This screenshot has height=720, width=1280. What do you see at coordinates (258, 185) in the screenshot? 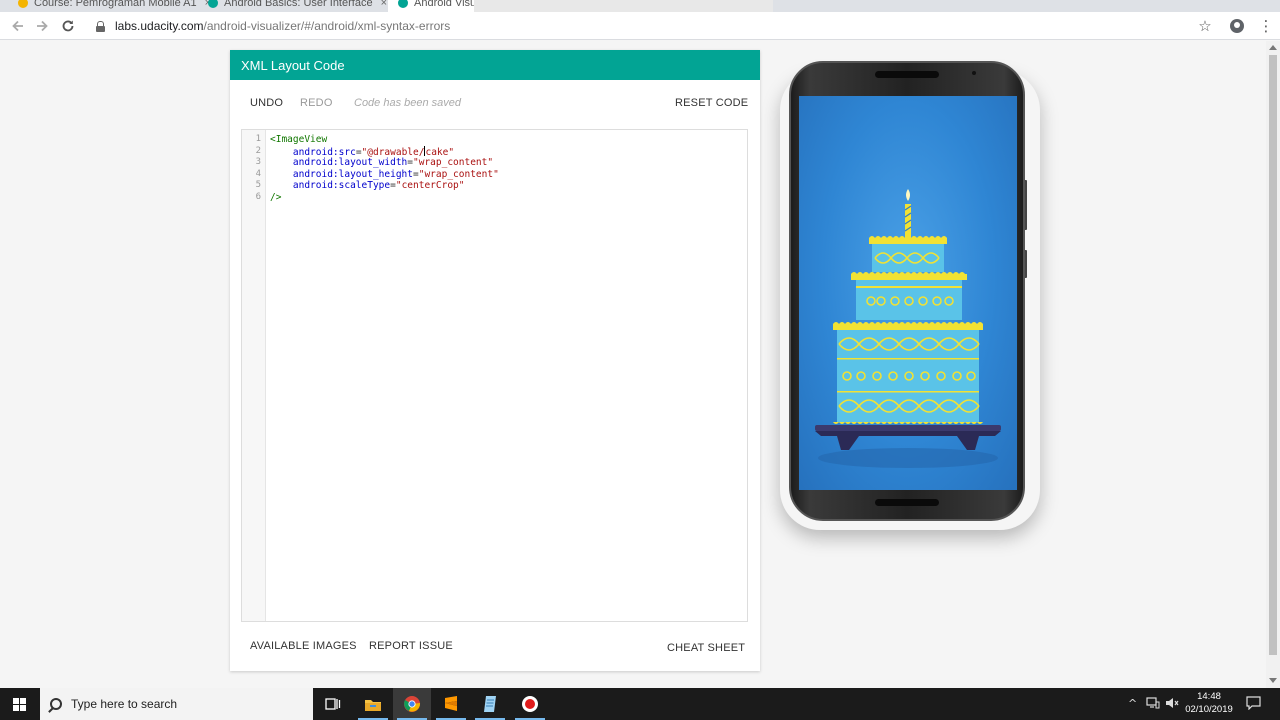
I see `line-number: 5` at bounding box center [258, 185].